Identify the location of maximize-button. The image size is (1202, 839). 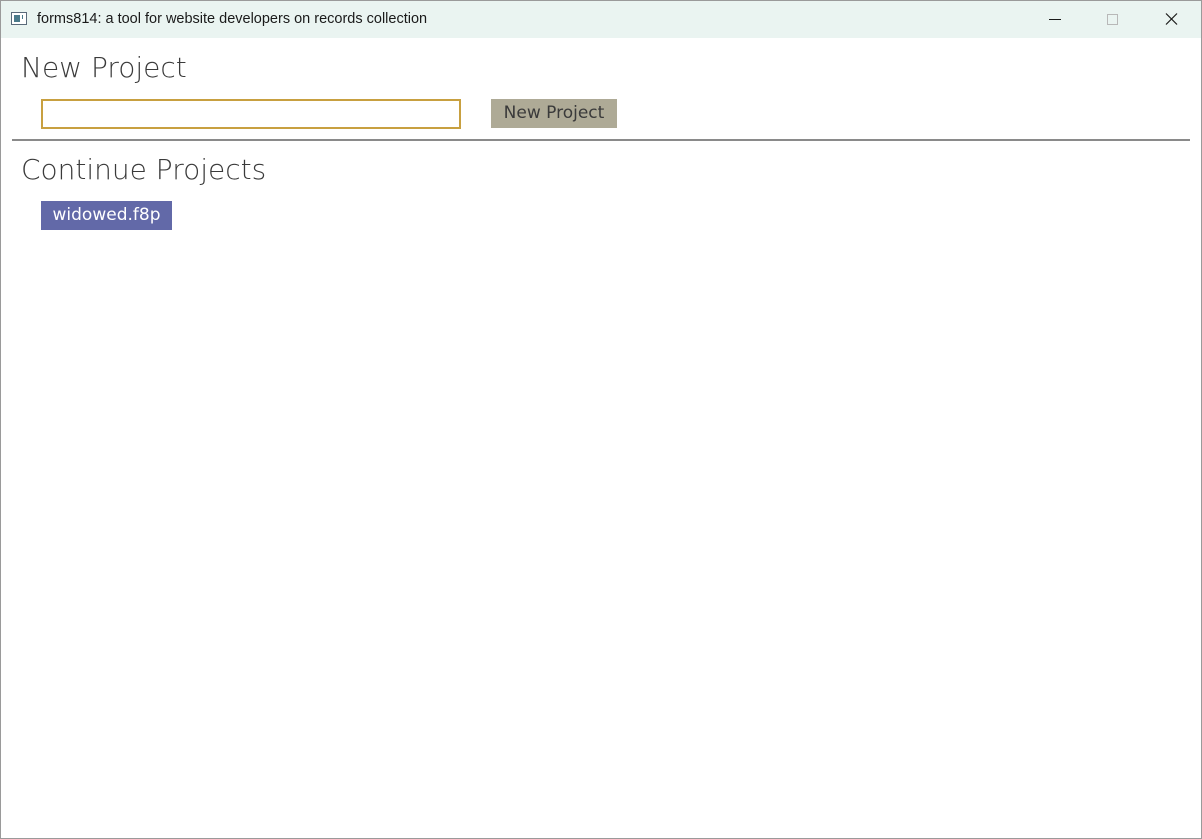
(1112, 19).